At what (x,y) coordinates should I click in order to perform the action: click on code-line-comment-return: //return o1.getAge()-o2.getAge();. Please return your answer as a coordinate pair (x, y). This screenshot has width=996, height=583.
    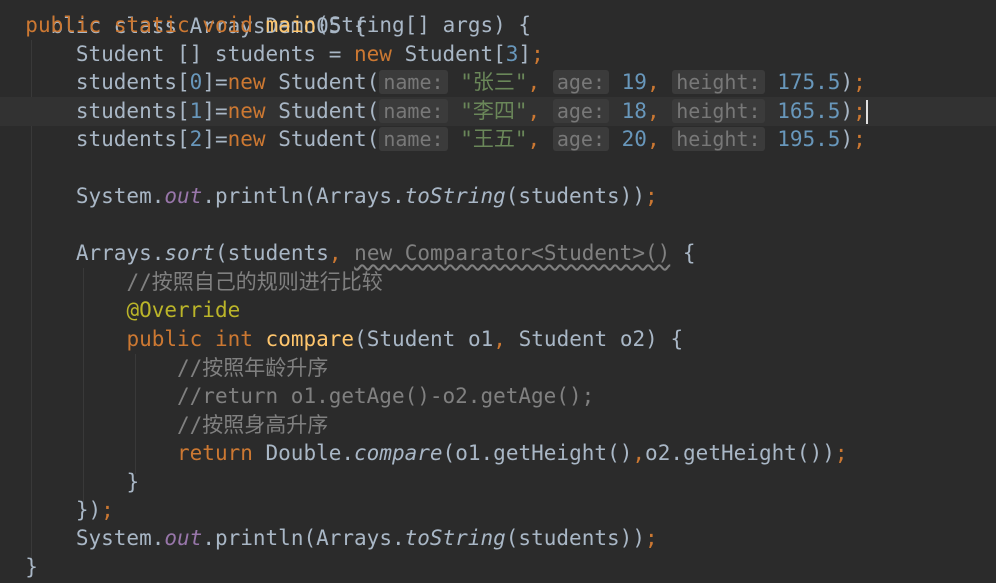
    Looking at the image, I should click on (498, 396).